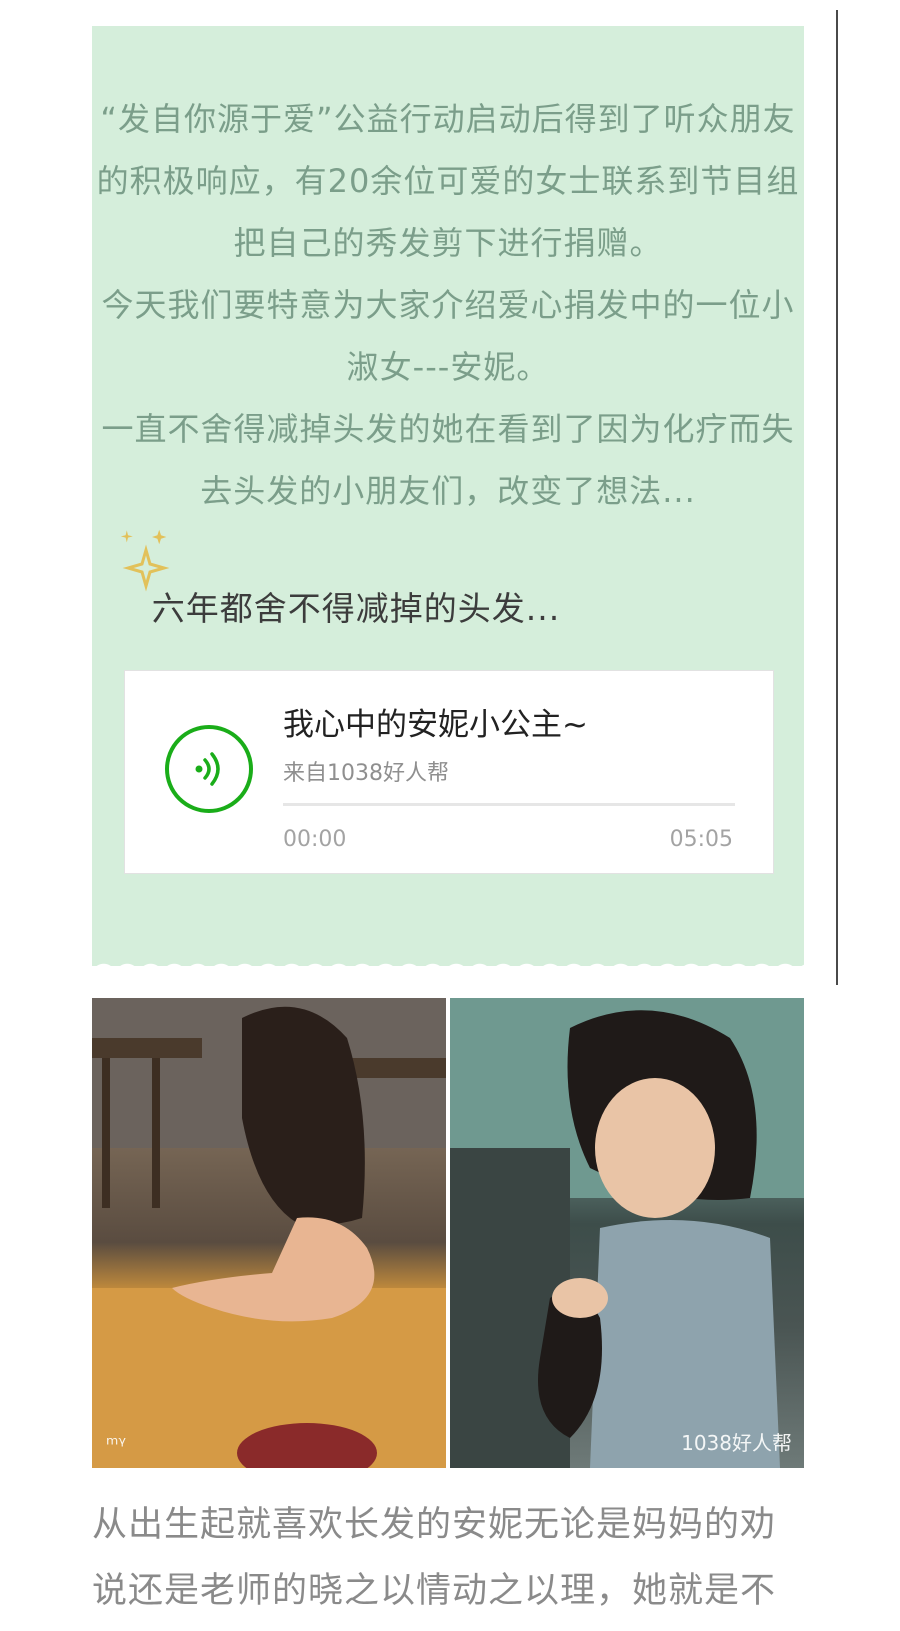 This screenshot has height=1631, width=900. What do you see at coordinates (509, 804) in the screenshot?
I see `audio-progress-bar` at bounding box center [509, 804].